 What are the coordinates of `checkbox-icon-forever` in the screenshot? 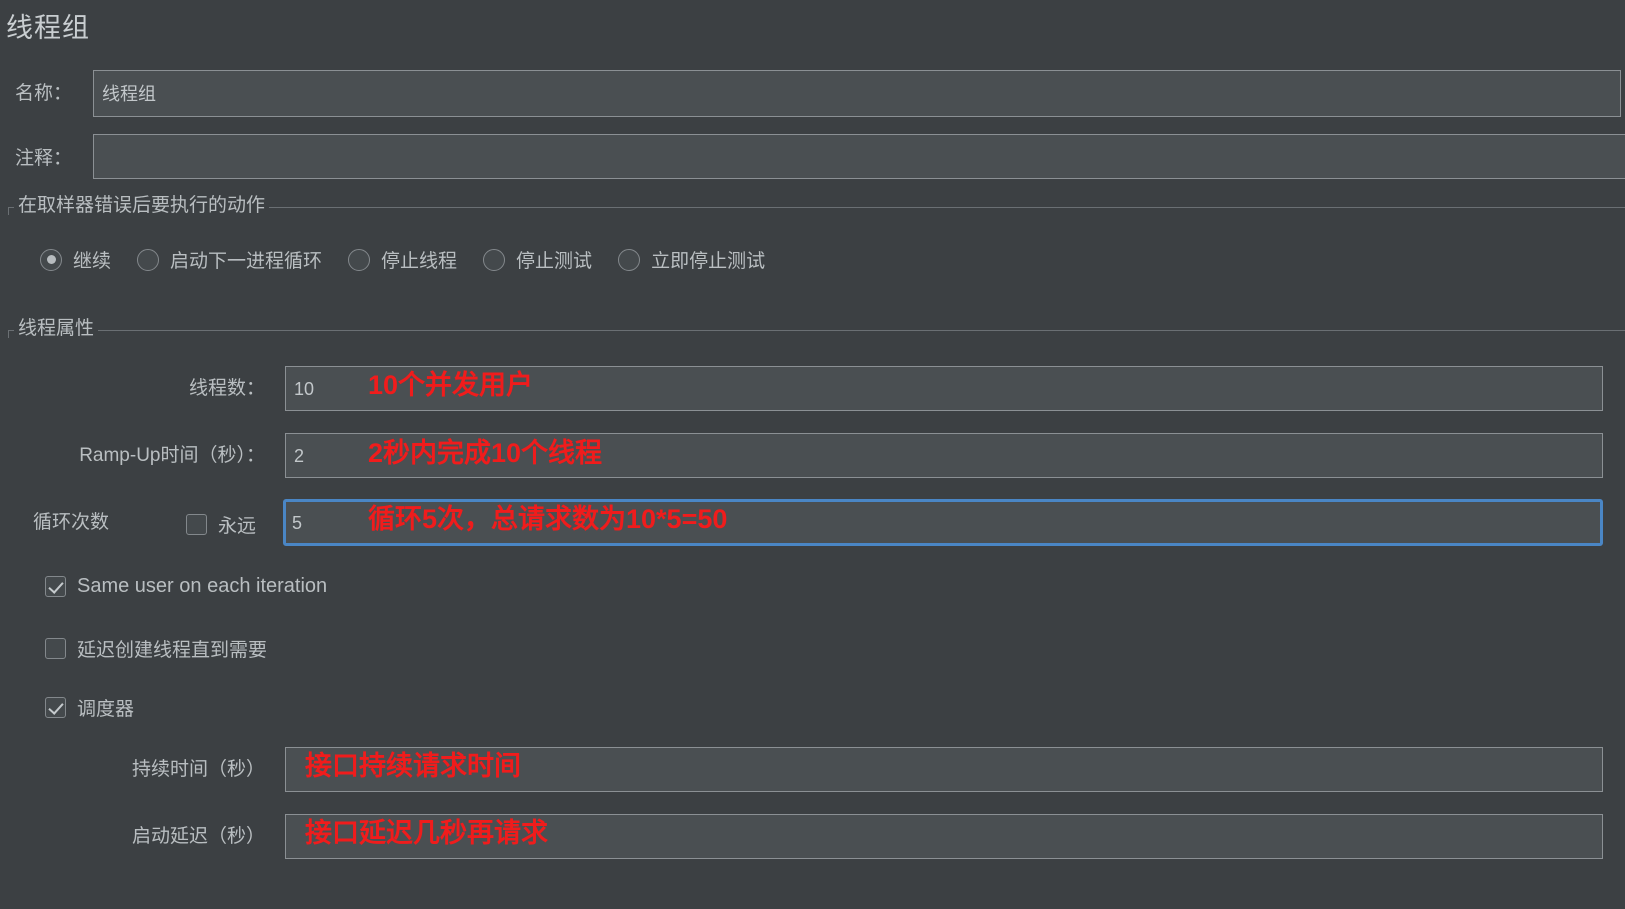 It's located at (196, 524).